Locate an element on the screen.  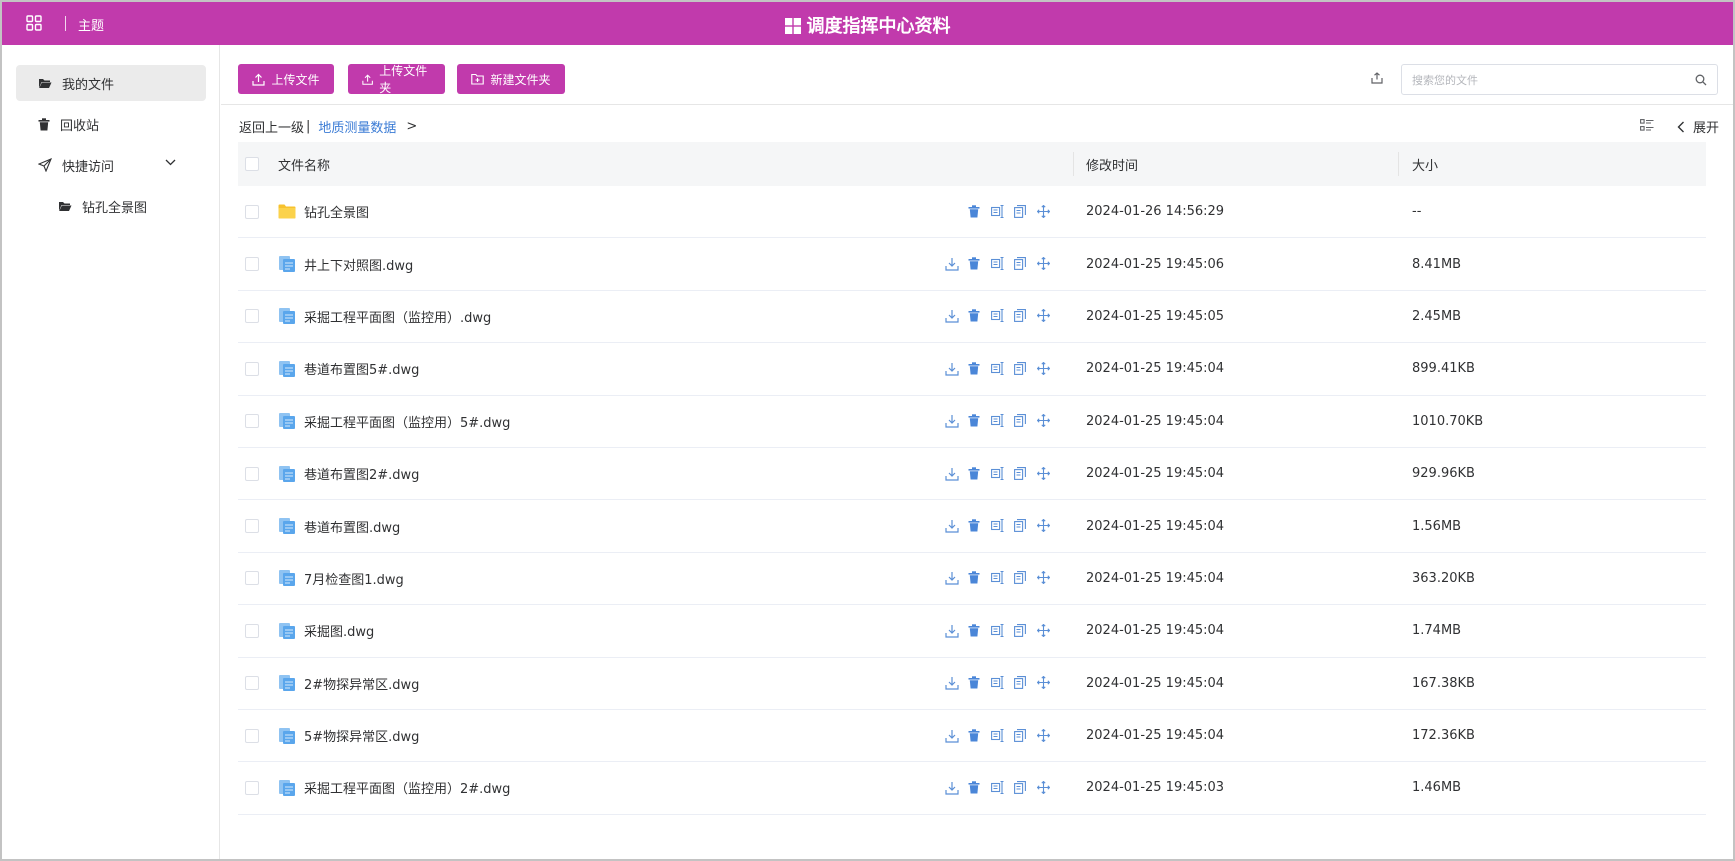
table-row: 巷道布置图2#.dwg 2024-01-25 19:45:04 929.96KB is located at coordinates (972, 474).